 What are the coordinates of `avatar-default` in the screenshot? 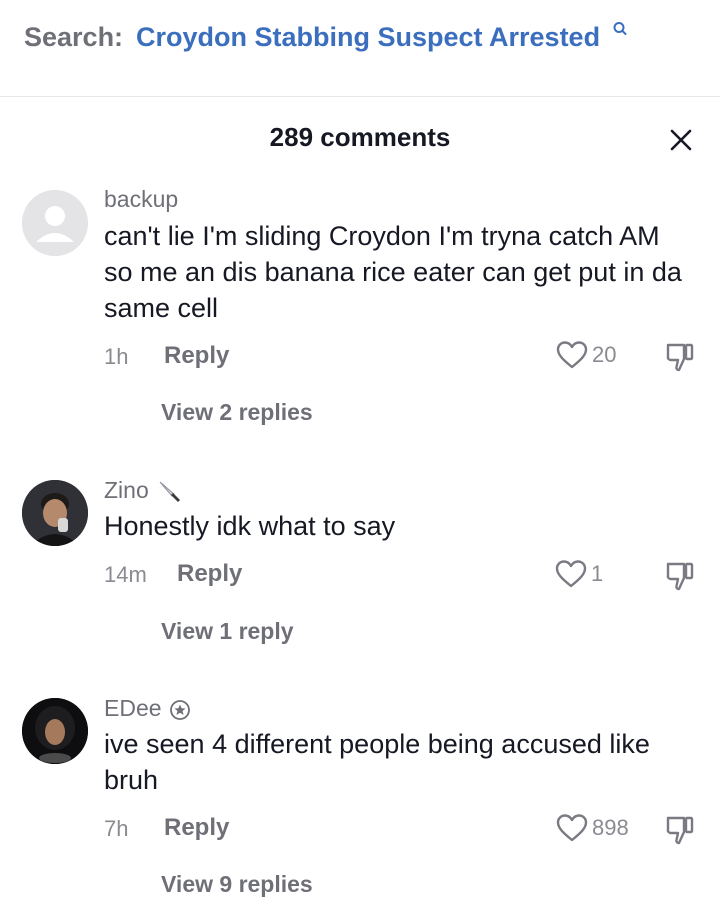 It's located at (55, 223).